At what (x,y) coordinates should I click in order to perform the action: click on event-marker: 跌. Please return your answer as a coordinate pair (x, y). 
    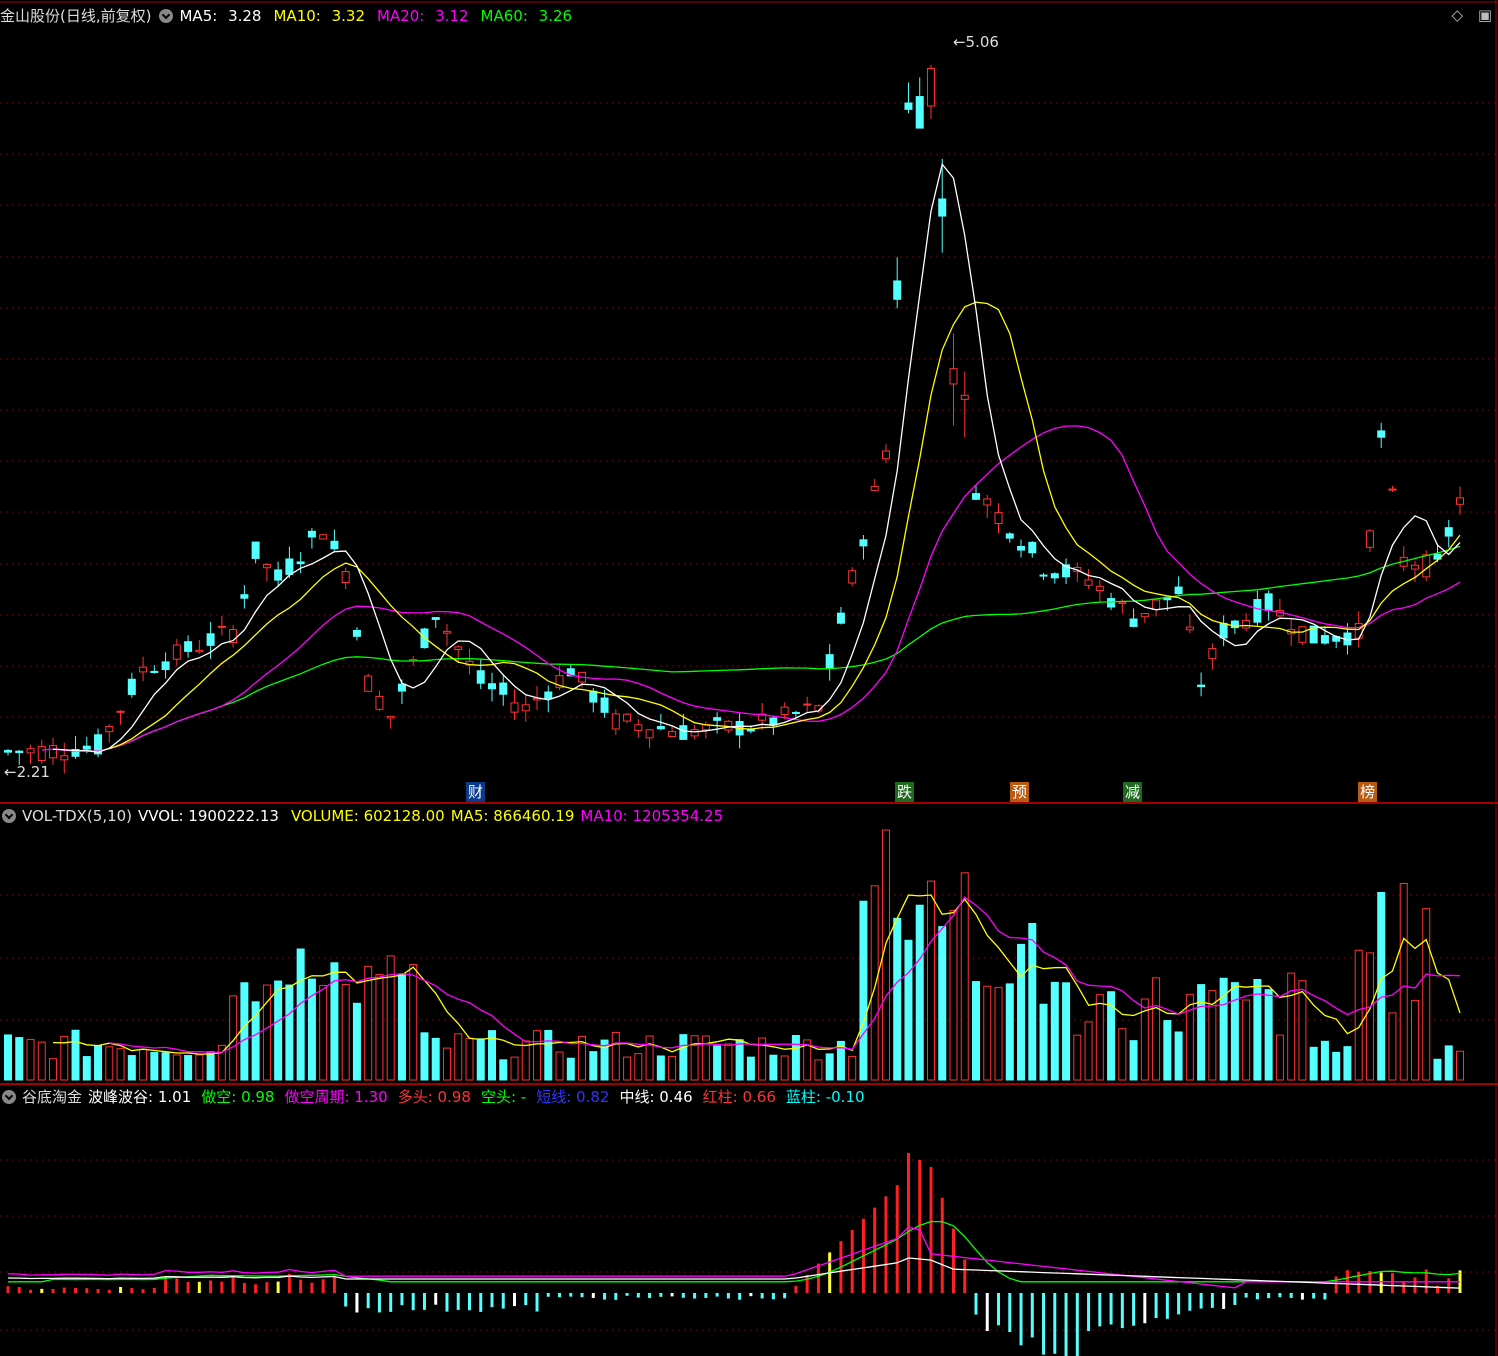
    Looking at the image, I should click on (905, 792).